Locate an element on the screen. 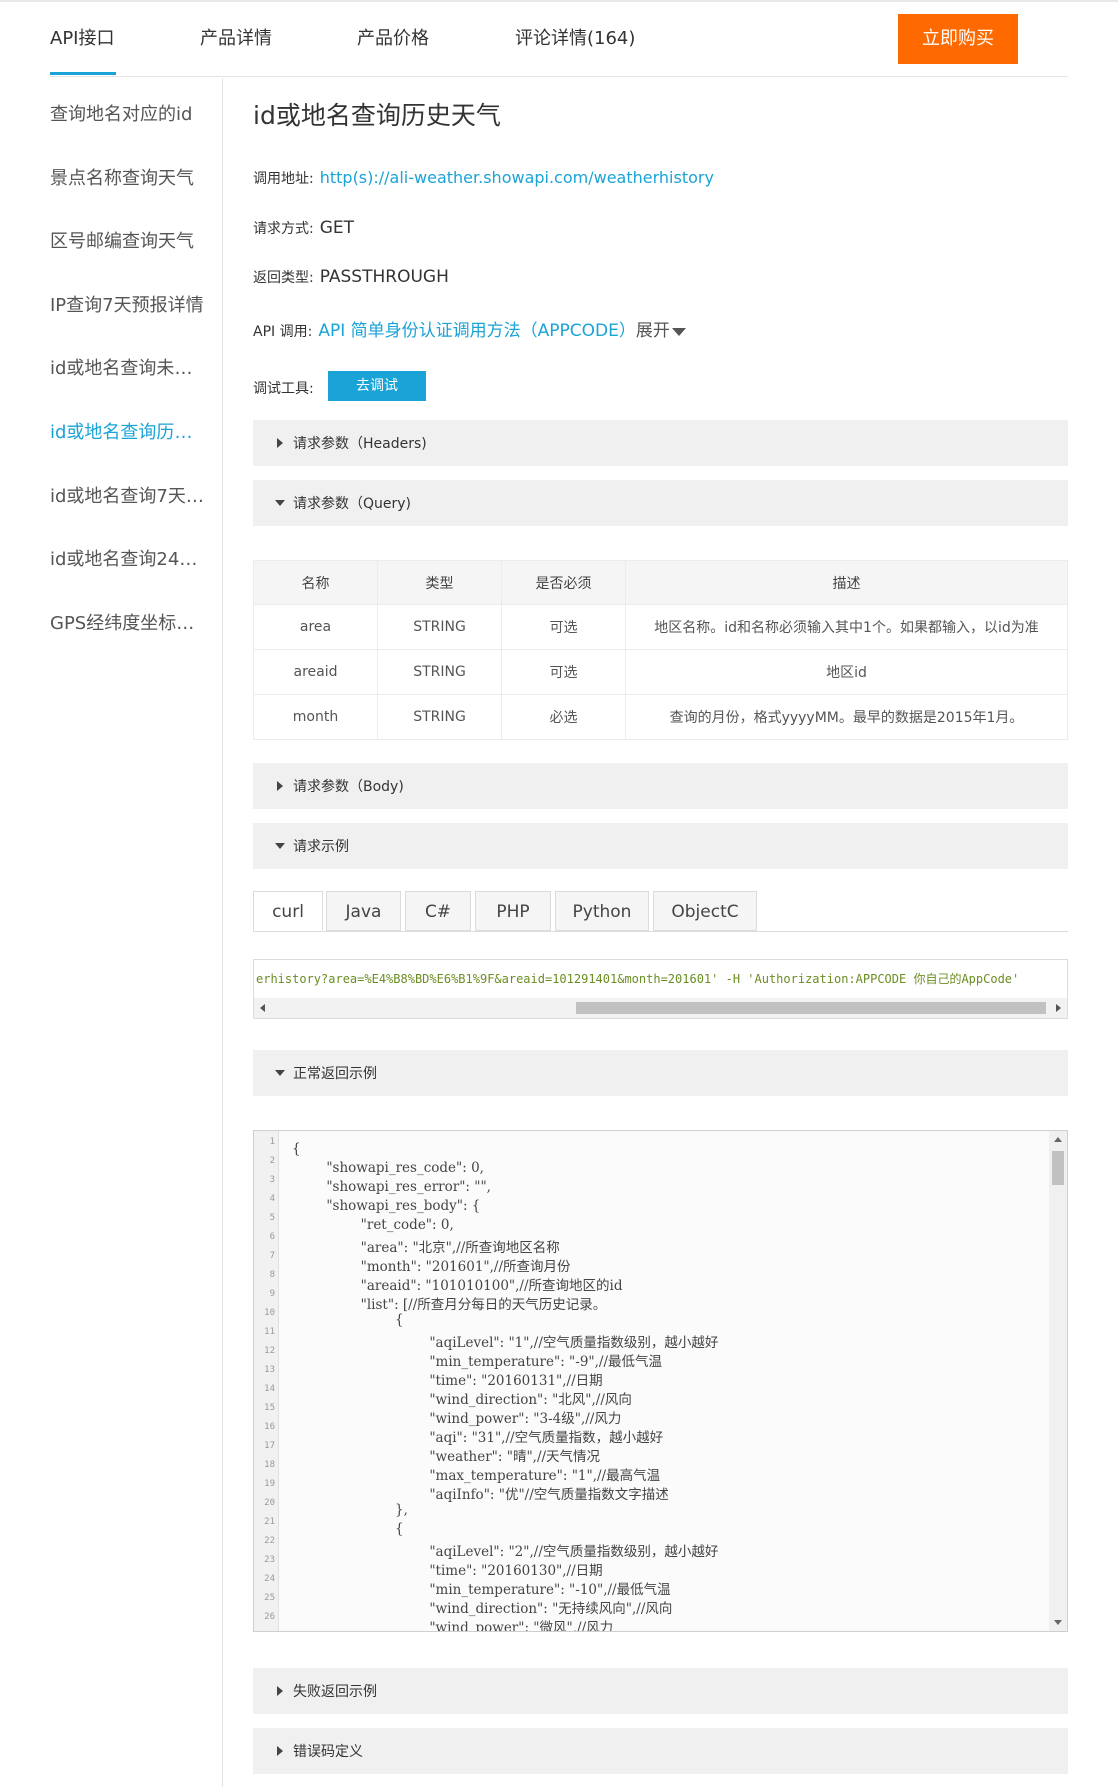 The image size is (1118, 1787). section-query: 请求参数（Query) is located at coordinates (660, 503).